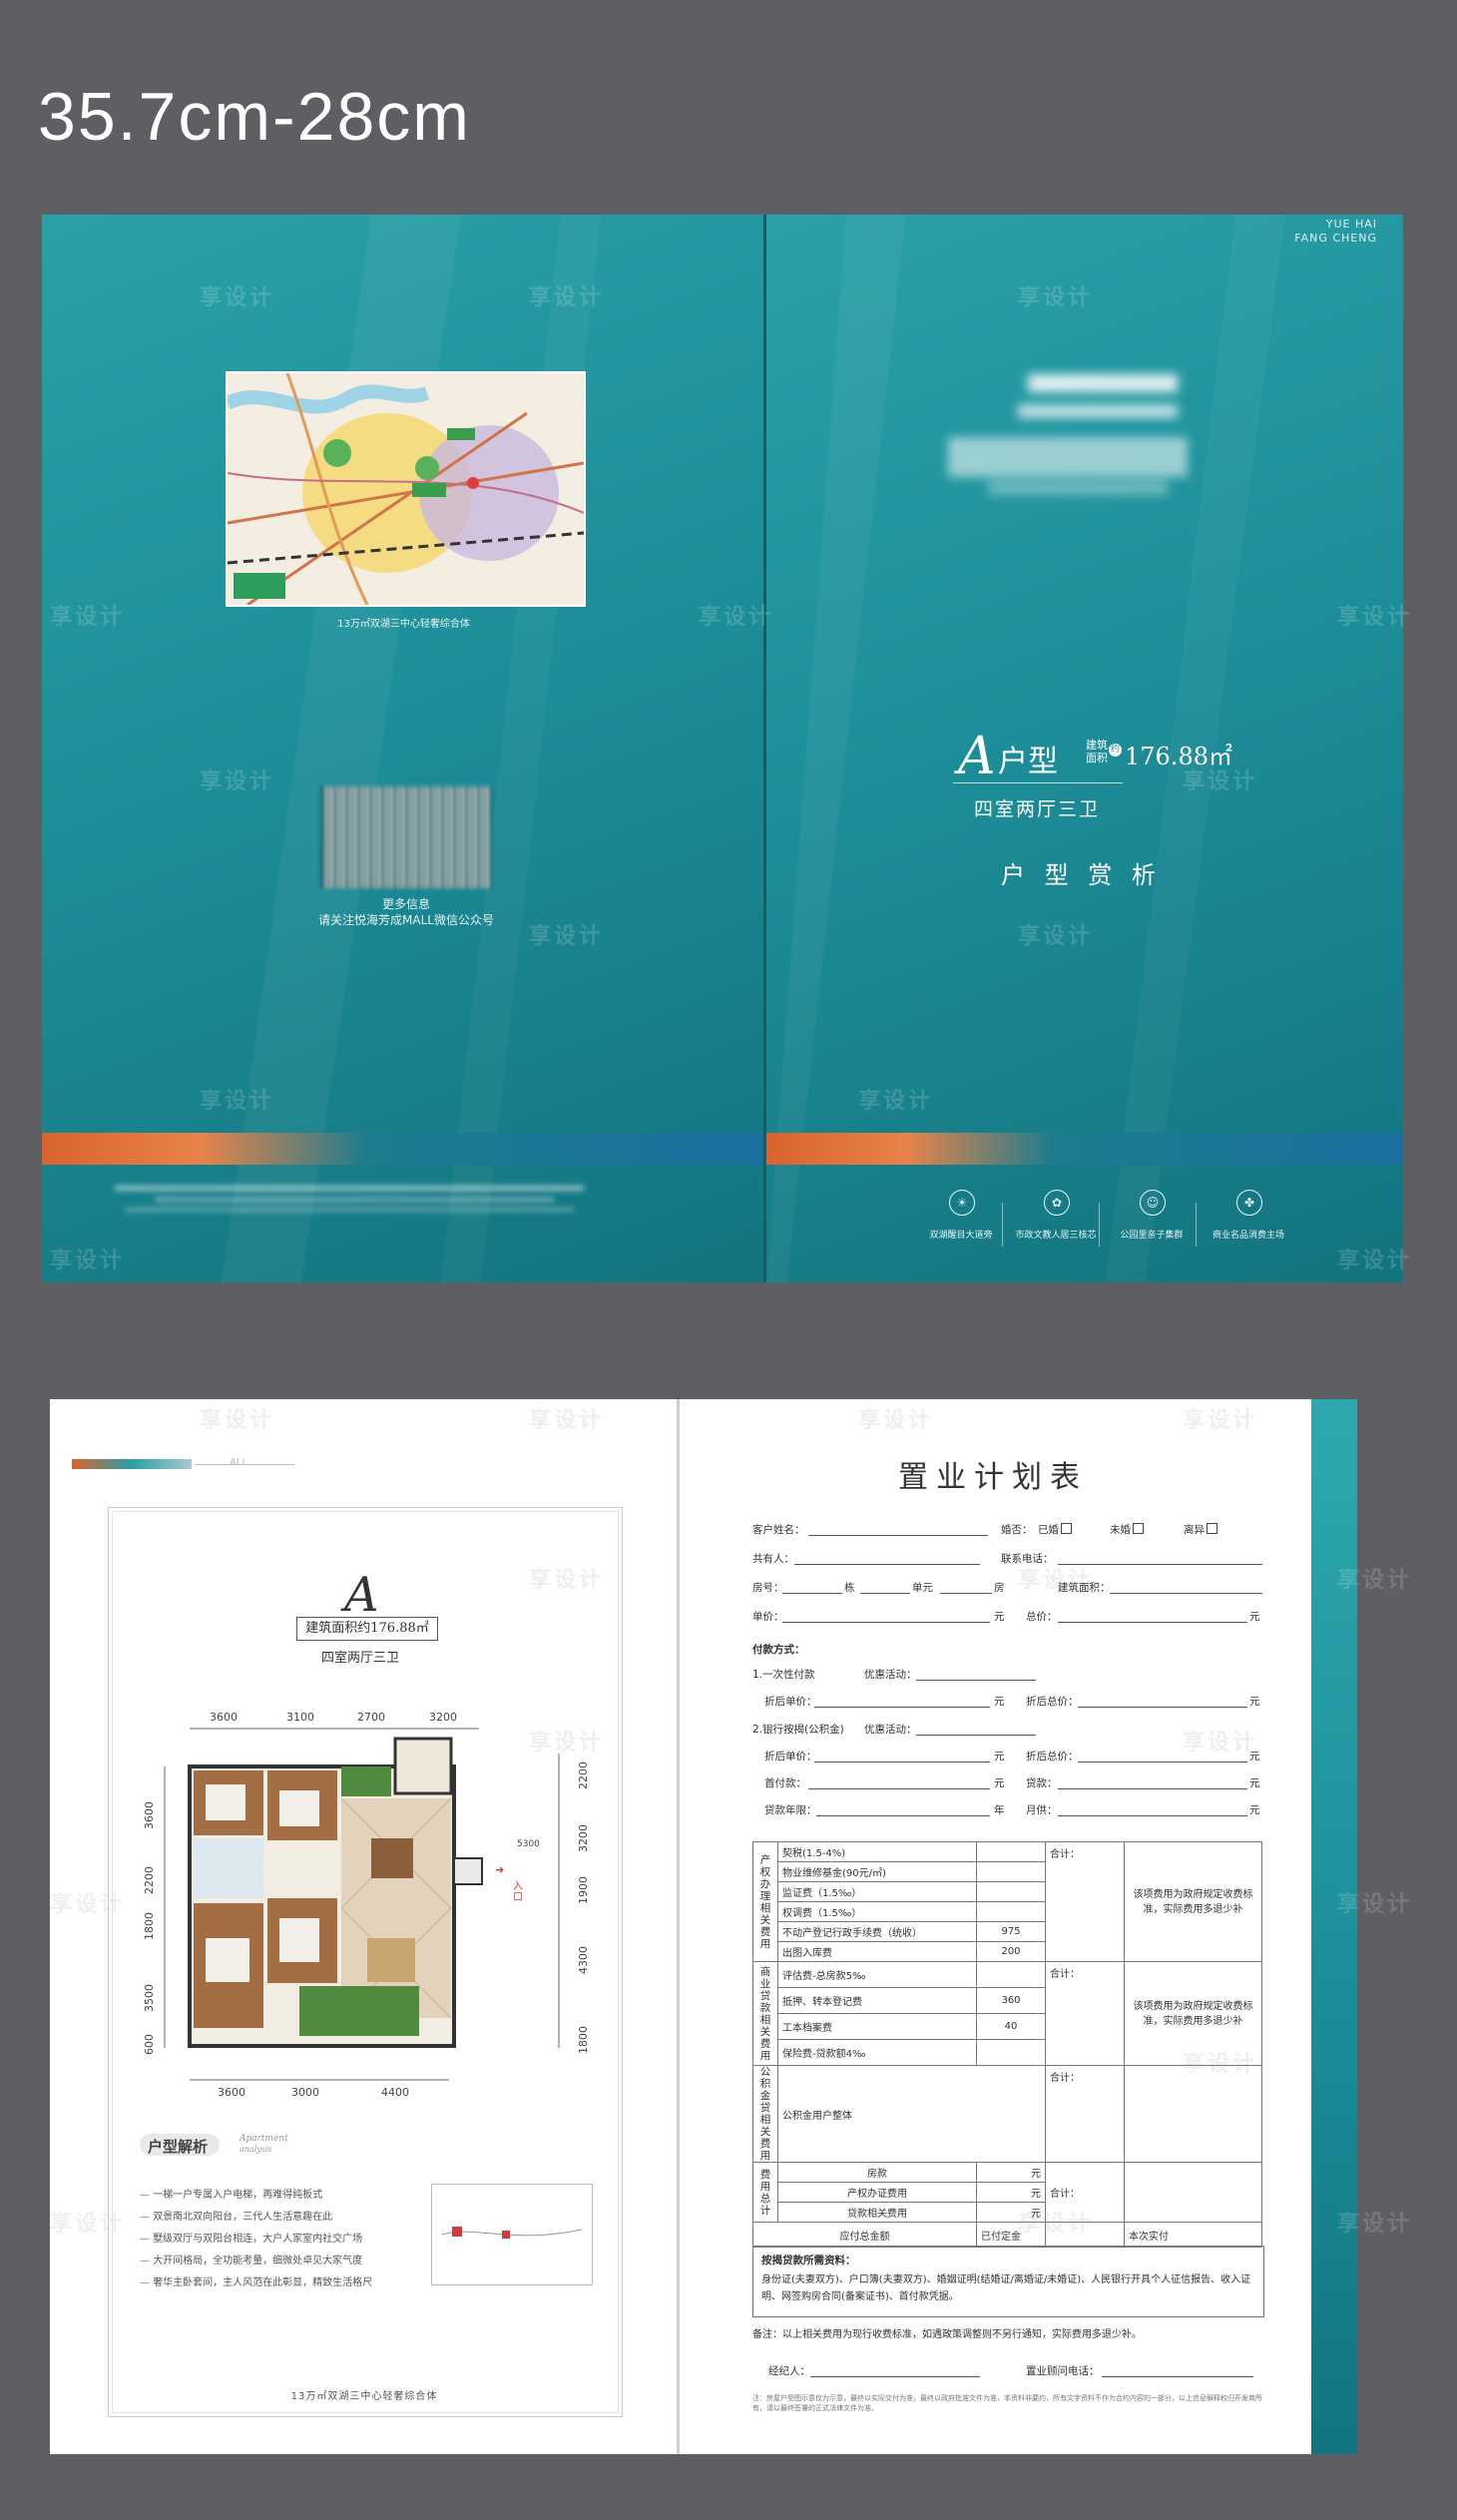  Describe the element at coordinates (877, 1931) in the screenshot. I see `fee-name: 不动产登记行政手续费（统收）` at that location.